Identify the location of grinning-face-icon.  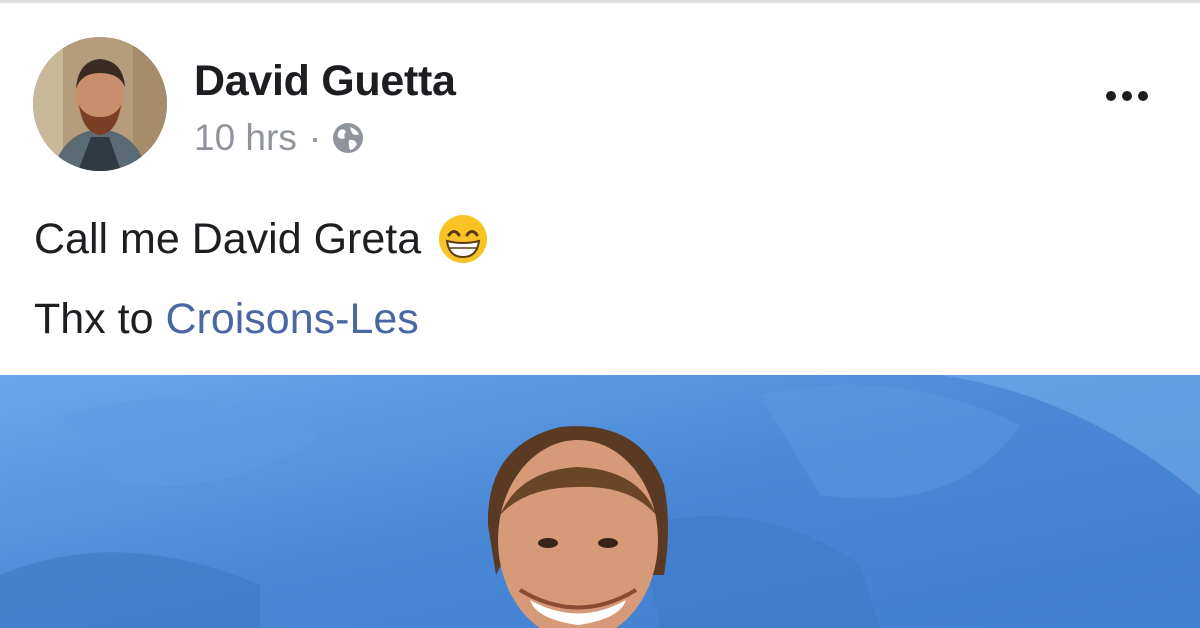
(463, 239).